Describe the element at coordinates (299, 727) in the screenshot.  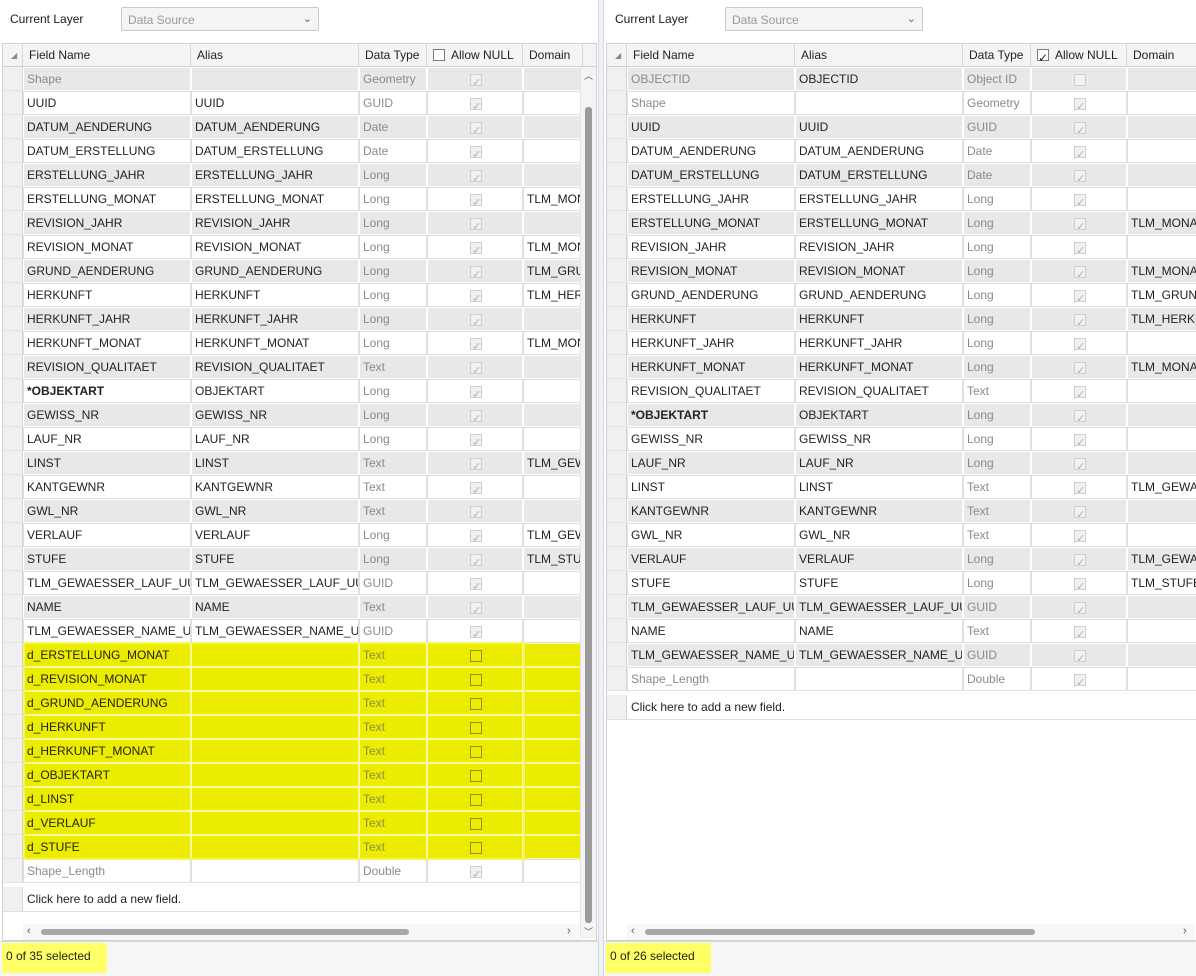
I see `table-row: d_HERKUNFT Text` at that location.